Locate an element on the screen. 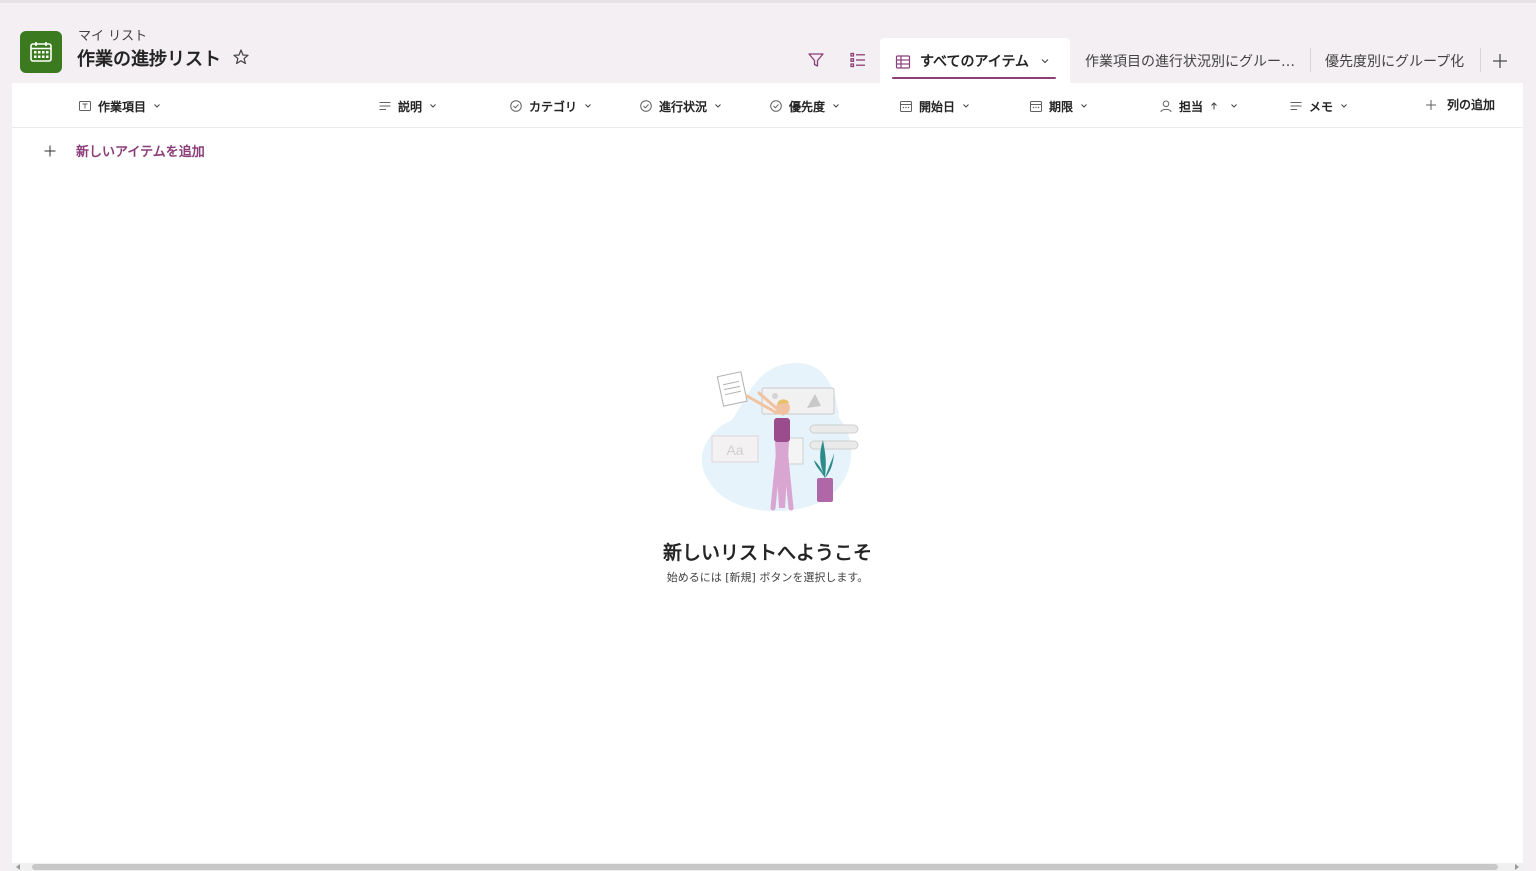  column-header-label: 説明 is located at coordinates (410, 106).